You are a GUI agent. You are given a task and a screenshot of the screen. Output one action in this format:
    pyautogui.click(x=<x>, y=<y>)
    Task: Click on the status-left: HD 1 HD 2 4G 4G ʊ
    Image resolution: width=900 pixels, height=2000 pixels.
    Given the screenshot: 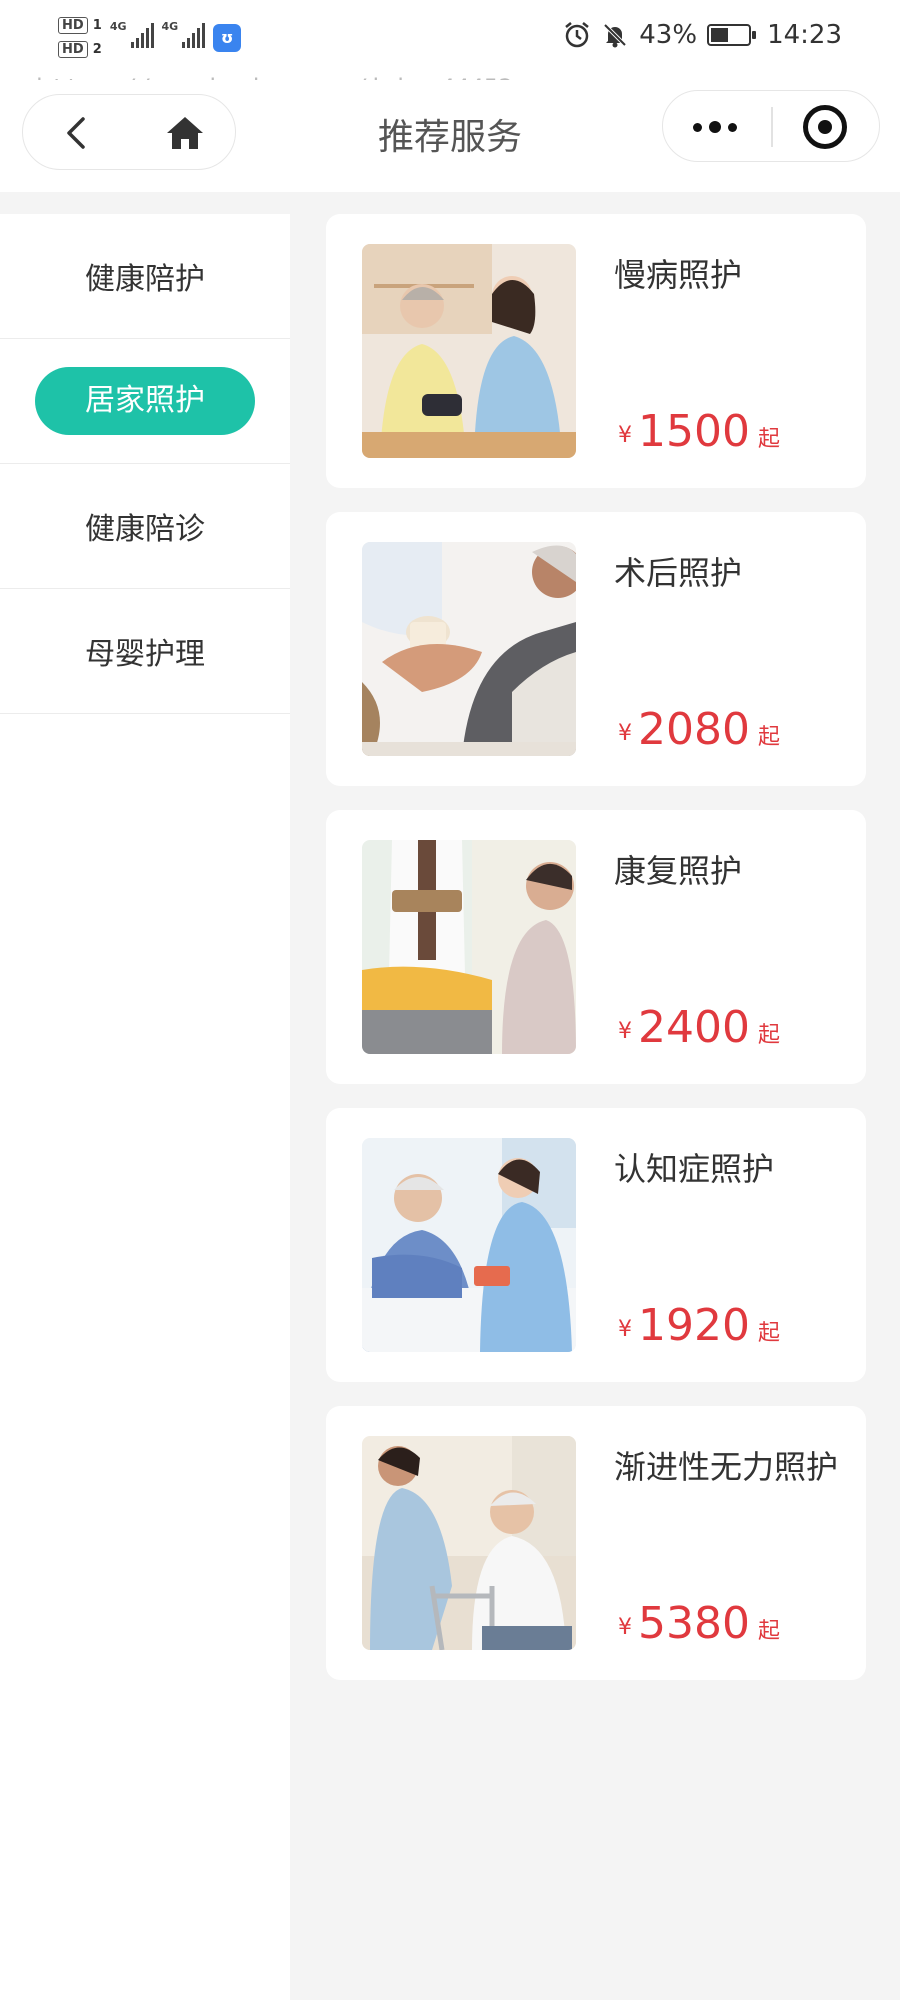 What is the action you would take?
    pyautogui.click(x=150, y=36)
    